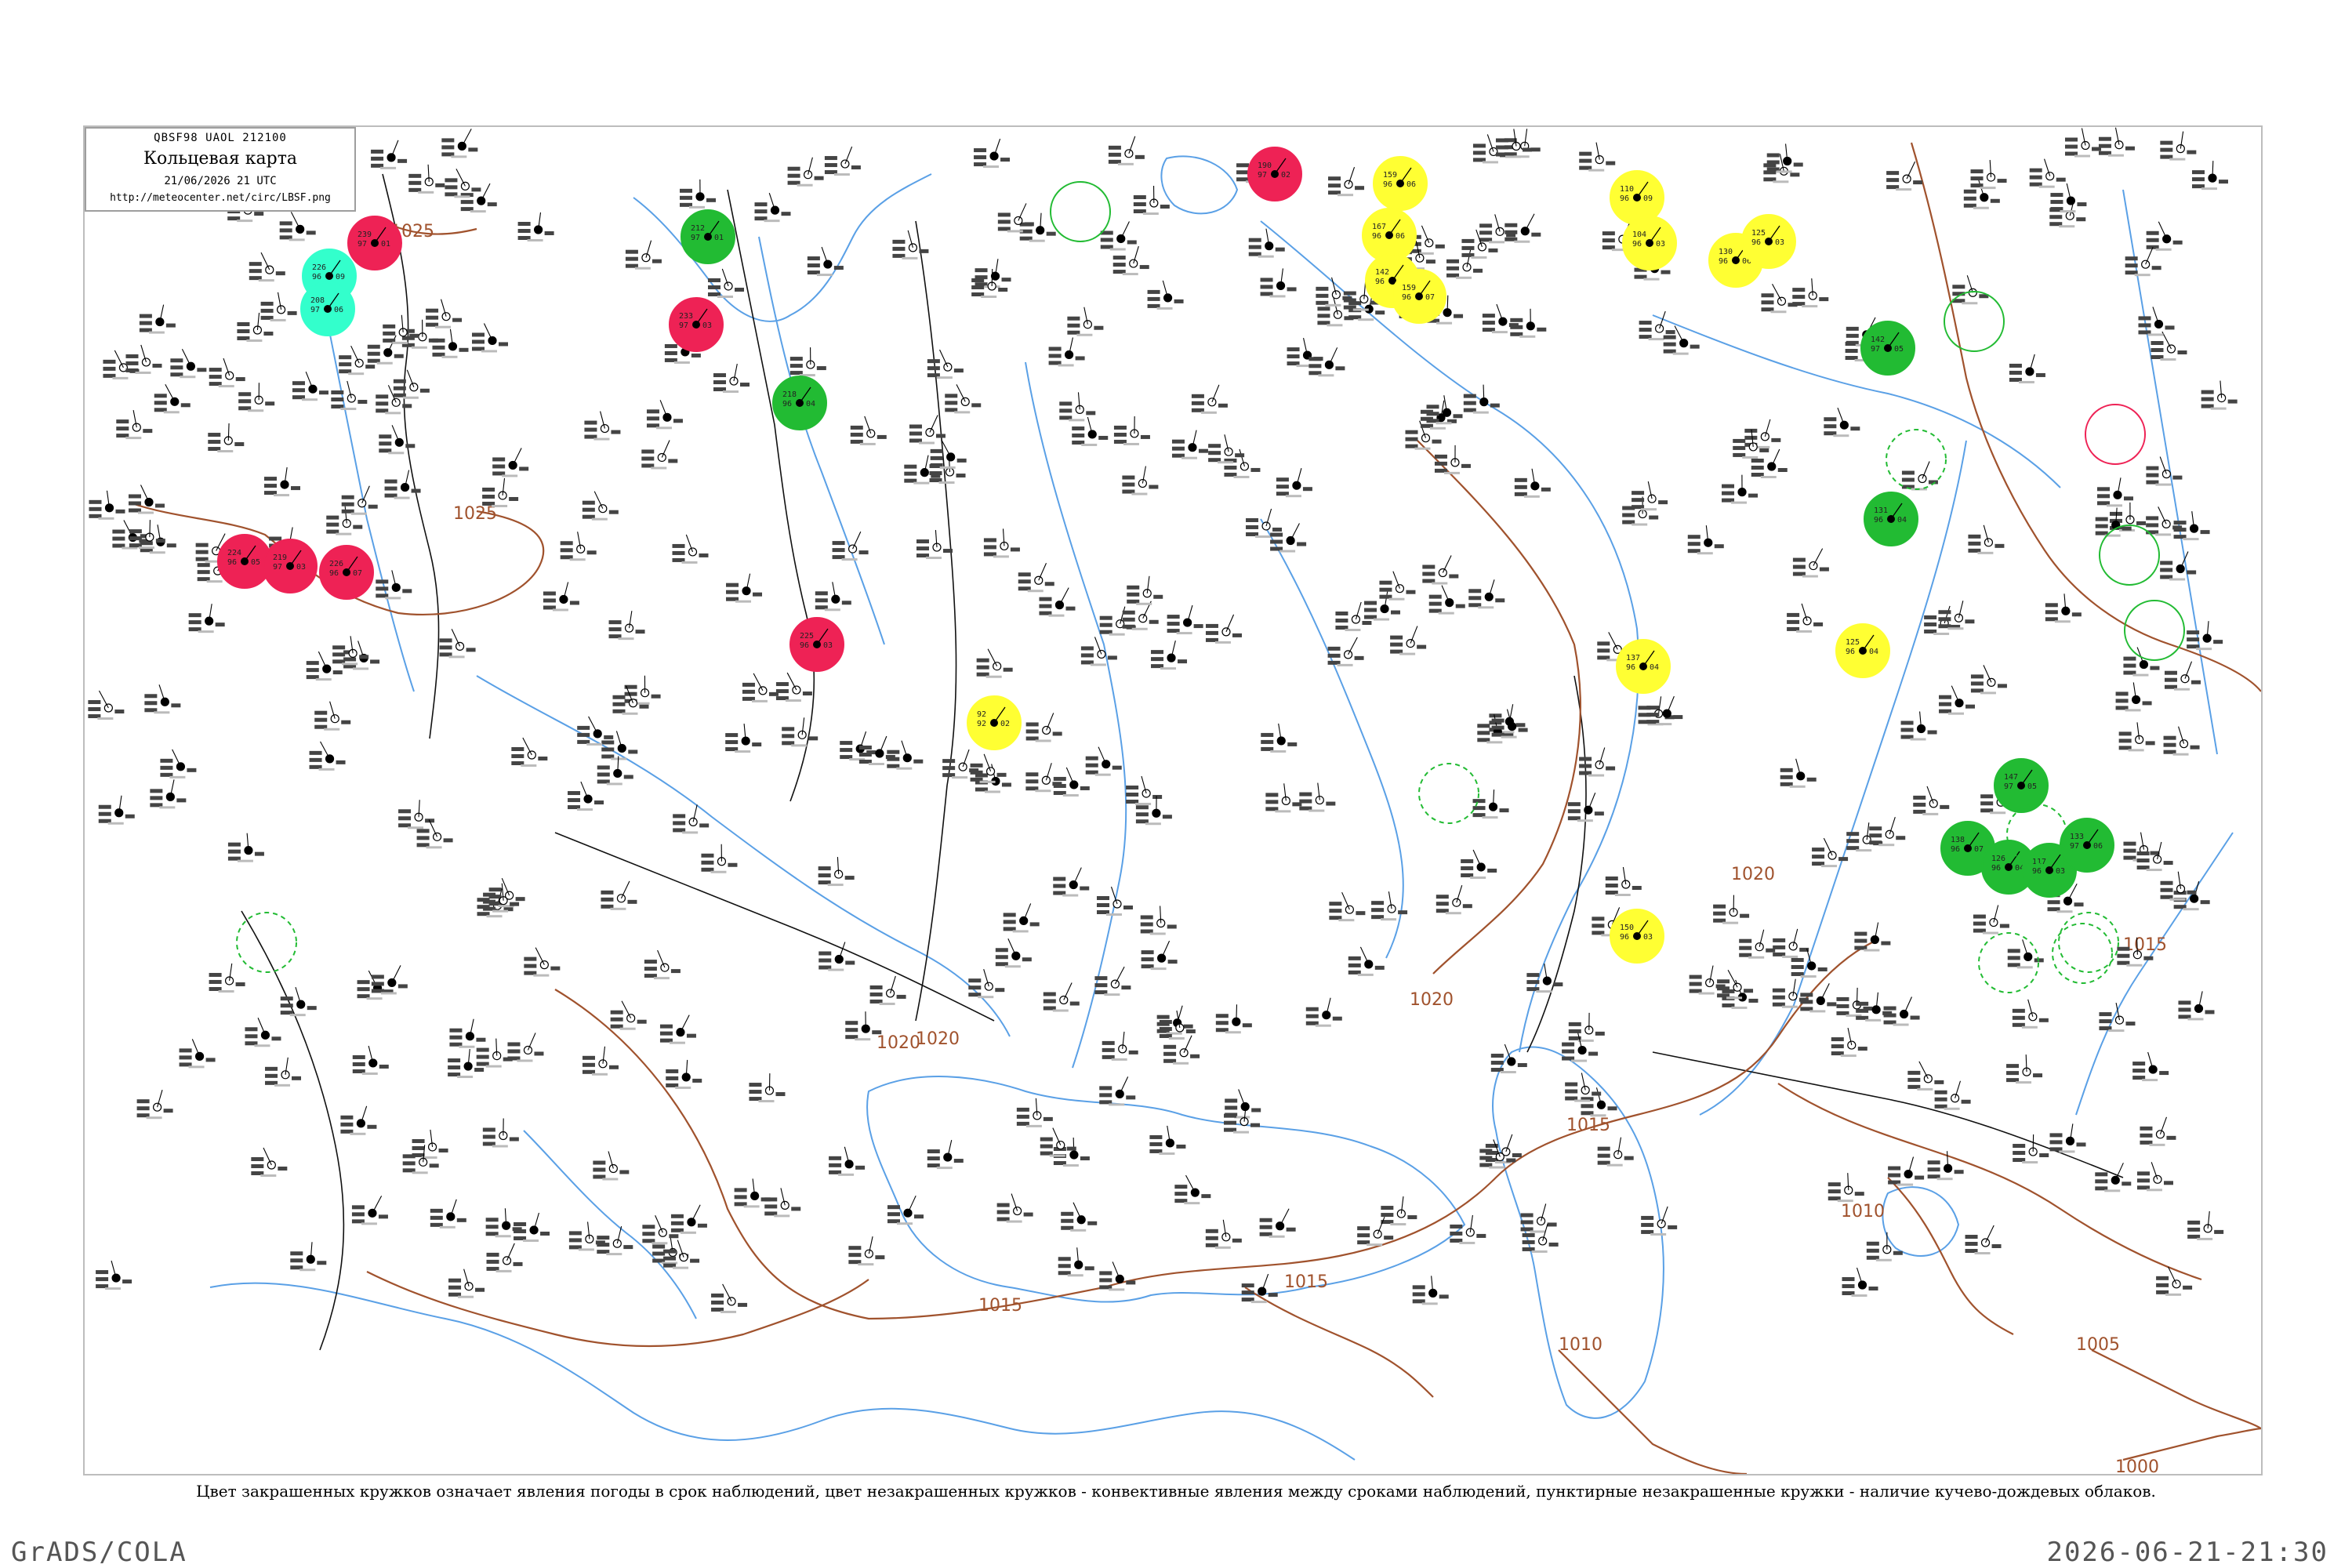 Image resolution: width=2352 pixels, height=1568 pixels. Describe the element at coordinates (696, 324) in the screenshot. I see `station-weather-circle: 23397 03` at that location.